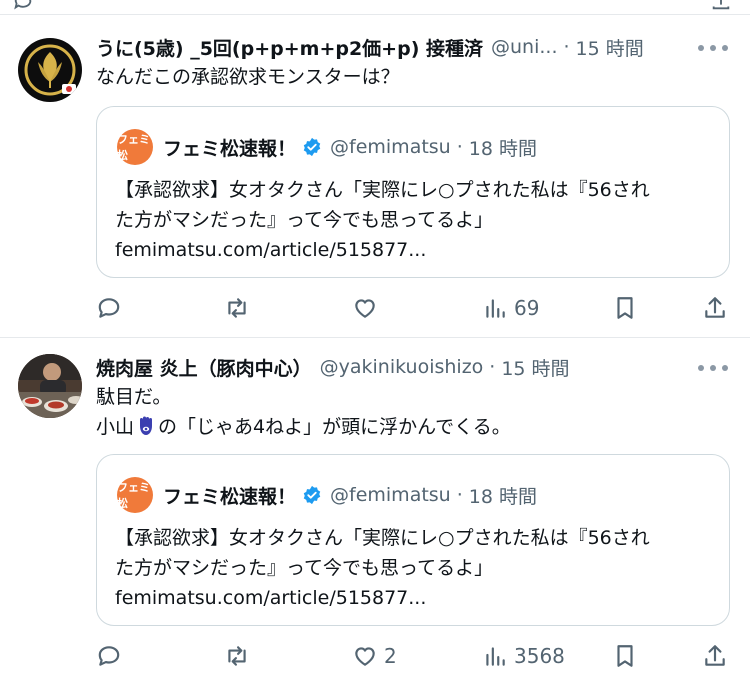 The height and width of the screenshot is (678, 750). I want to click on tweet-text-line: なんだこの承認欲求モンスターは？, so click(248, 77).